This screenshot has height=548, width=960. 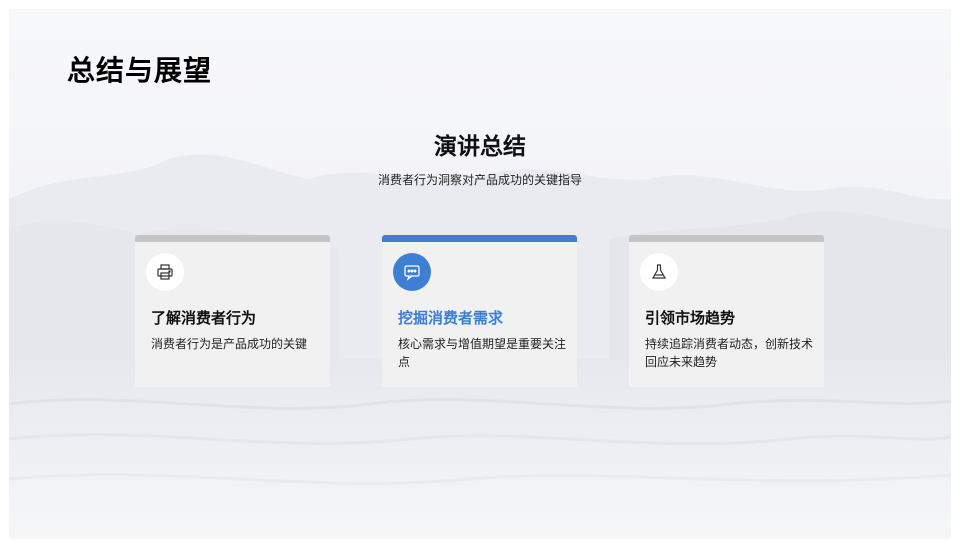 What do you see at coordinates (479, 180) in the screenshot?
I see `summary-subtitle: 消费者行为洞察对产品成功的关键指导` at bounding box center [479, 180].